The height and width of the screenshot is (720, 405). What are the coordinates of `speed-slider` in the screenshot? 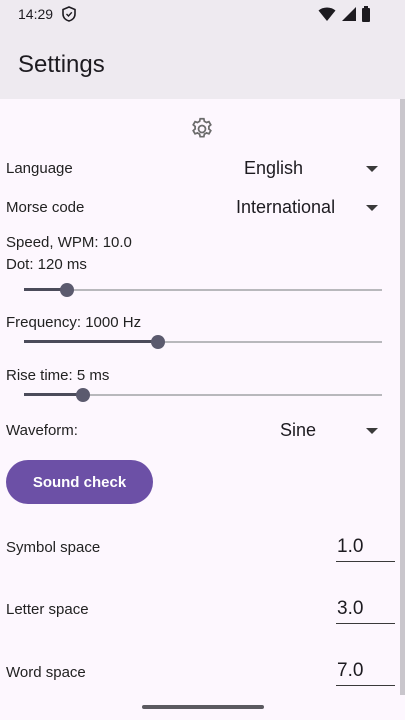 It's located at (203, 290).